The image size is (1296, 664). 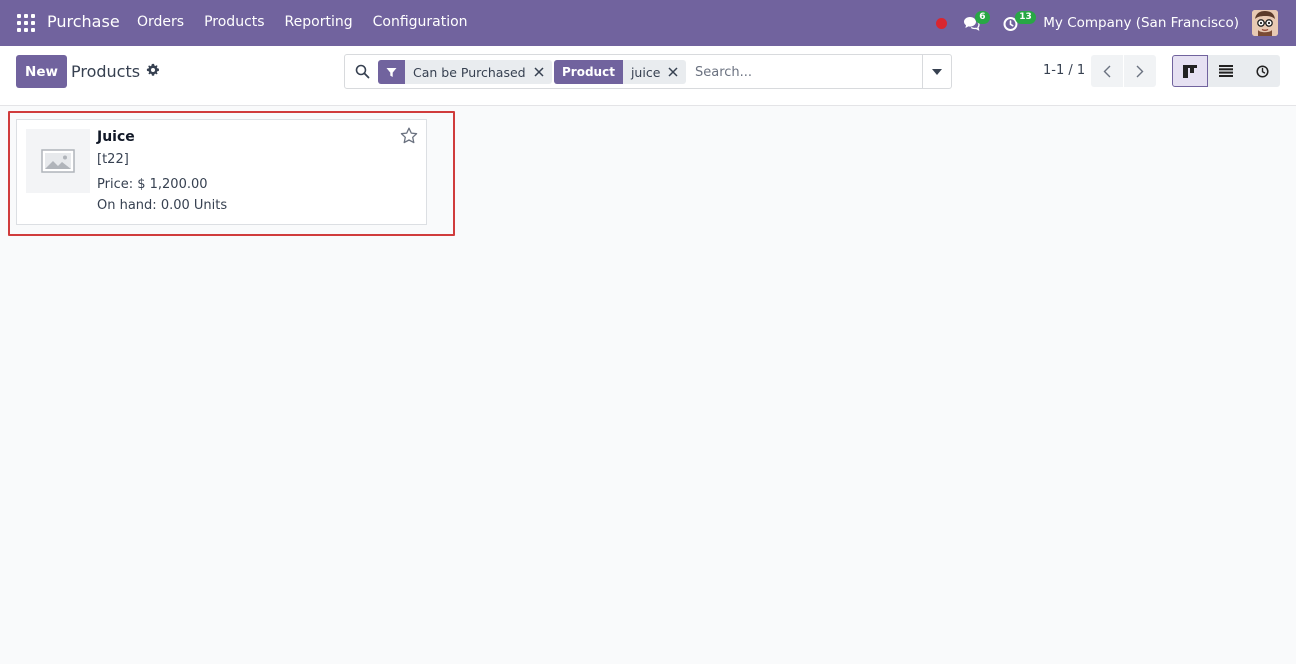 I want to click on facet-filter-label, so click(x=391, y=72).